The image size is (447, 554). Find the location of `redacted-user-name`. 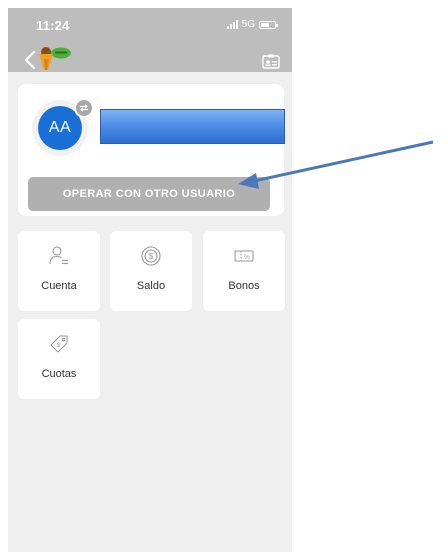

redacted-user-name is located at coordinates (192, 126).